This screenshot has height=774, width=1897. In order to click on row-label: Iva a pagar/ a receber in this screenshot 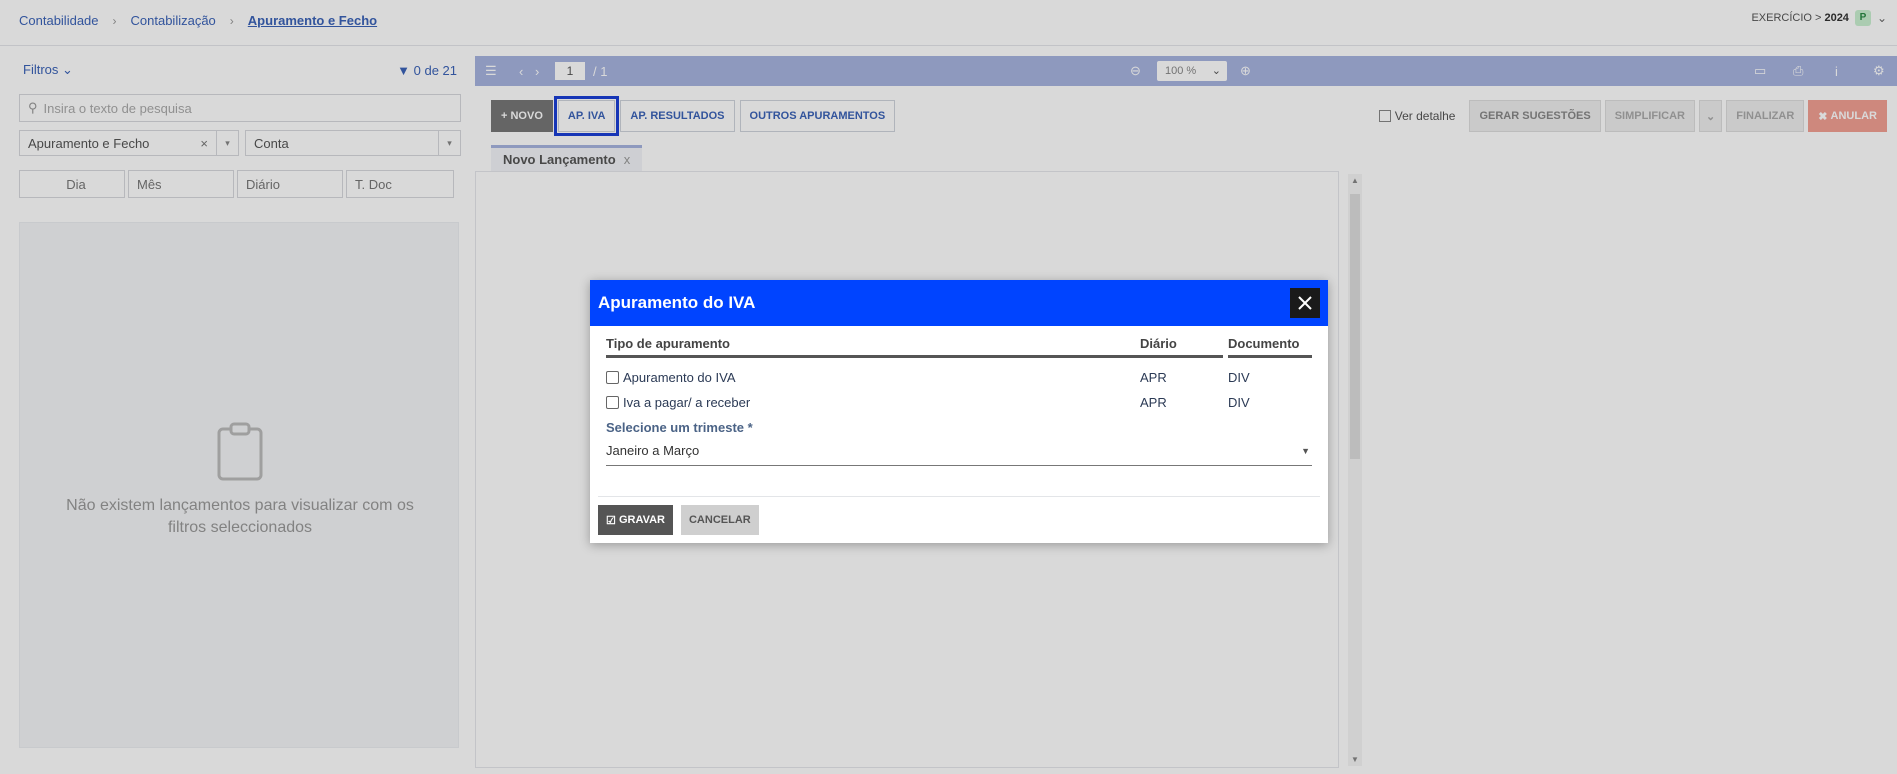, I will do `click(687, 402)`.